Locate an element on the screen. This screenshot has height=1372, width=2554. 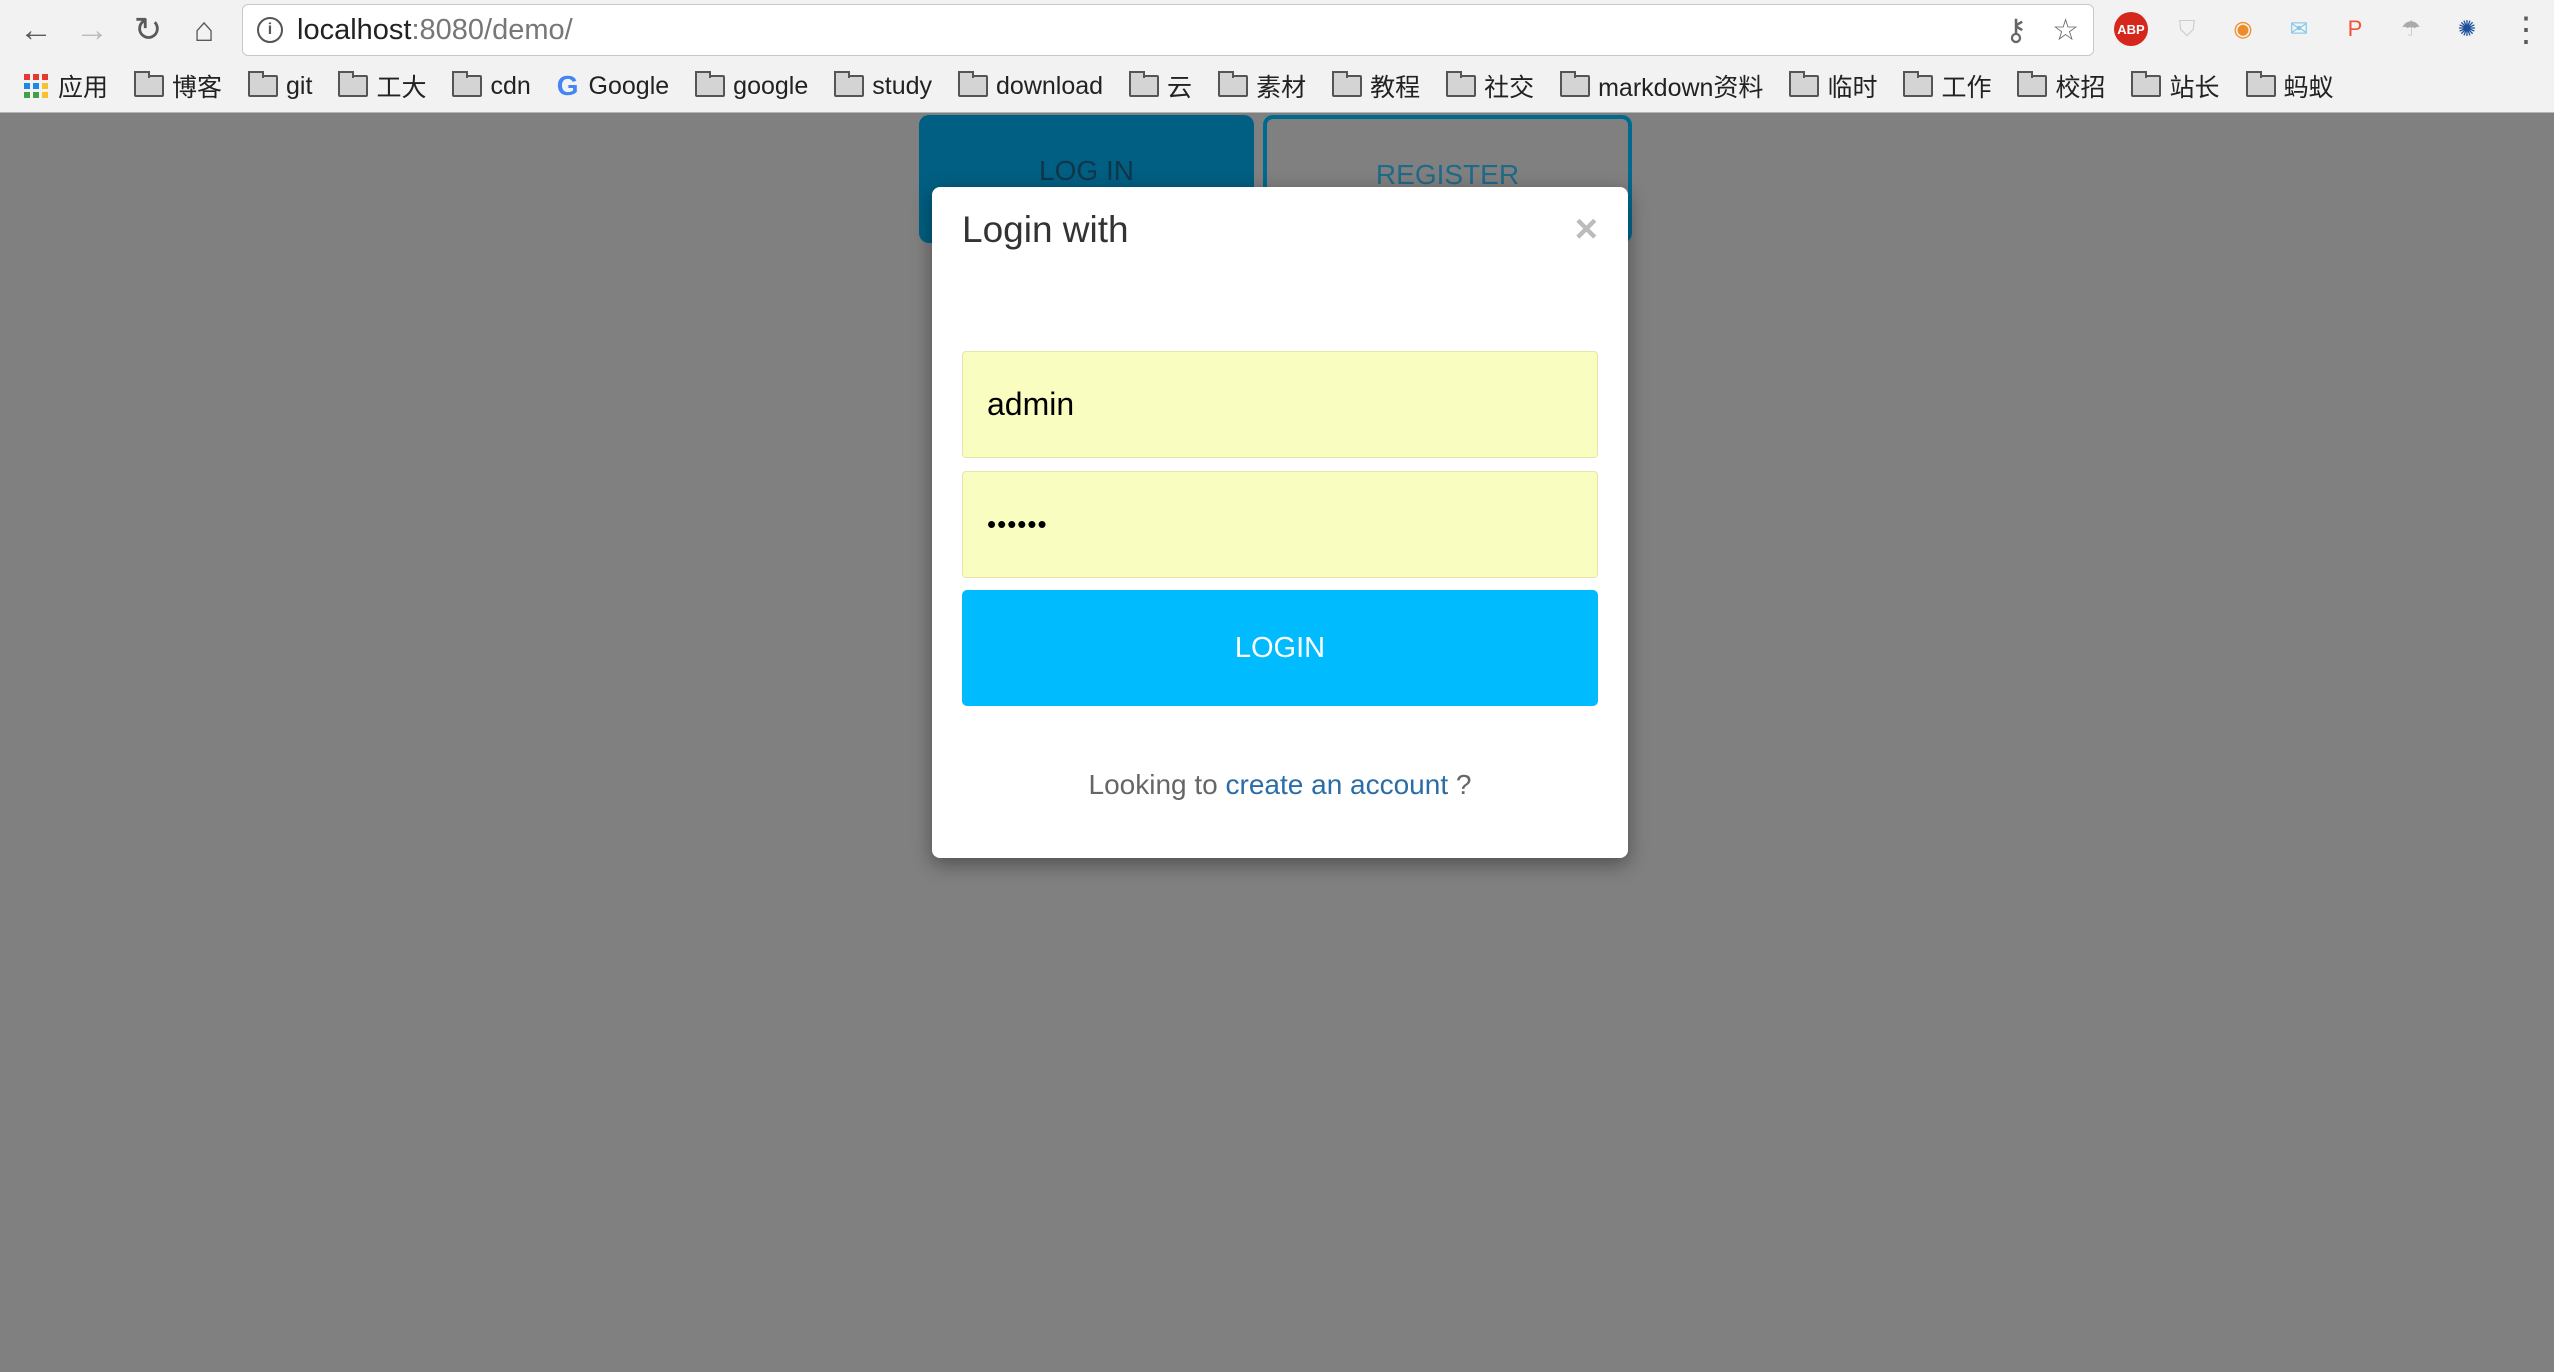
bookmark-item: 工作 is located at coordinates (1947, 86).